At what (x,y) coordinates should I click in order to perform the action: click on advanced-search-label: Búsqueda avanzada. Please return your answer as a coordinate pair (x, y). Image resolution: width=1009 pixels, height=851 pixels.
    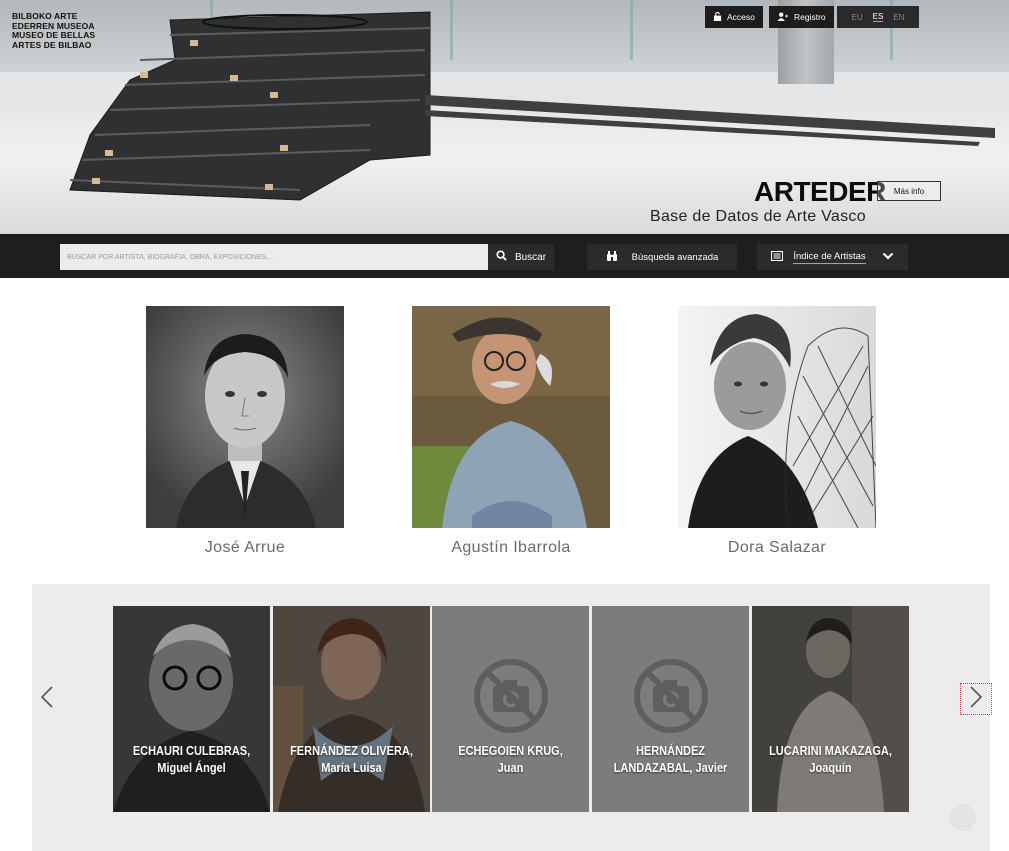
    Looking at the image, I should click on (675, 257).